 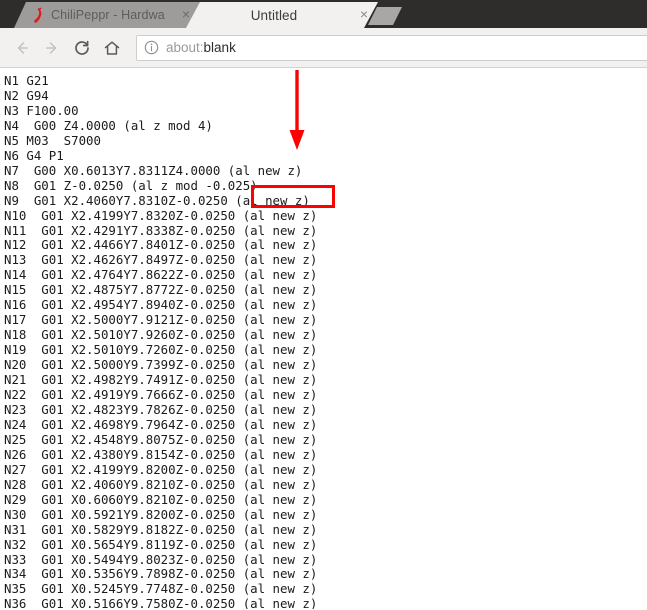 I want to click on reload-icon, so click(x=82, y=47).